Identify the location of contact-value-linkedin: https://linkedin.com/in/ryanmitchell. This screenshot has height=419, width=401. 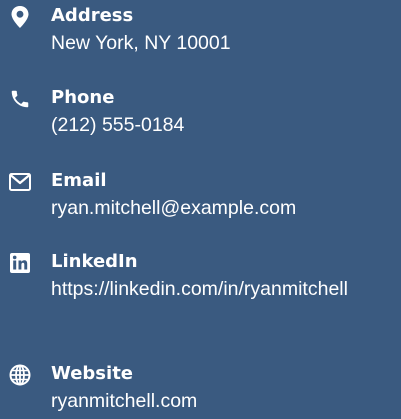
(221, 289).